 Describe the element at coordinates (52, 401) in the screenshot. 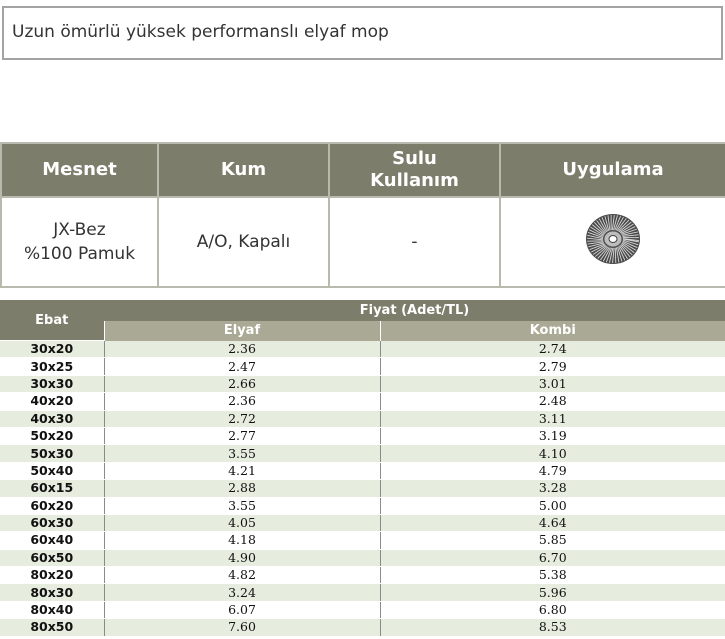

I see `size-cell: 40x20` at that location.